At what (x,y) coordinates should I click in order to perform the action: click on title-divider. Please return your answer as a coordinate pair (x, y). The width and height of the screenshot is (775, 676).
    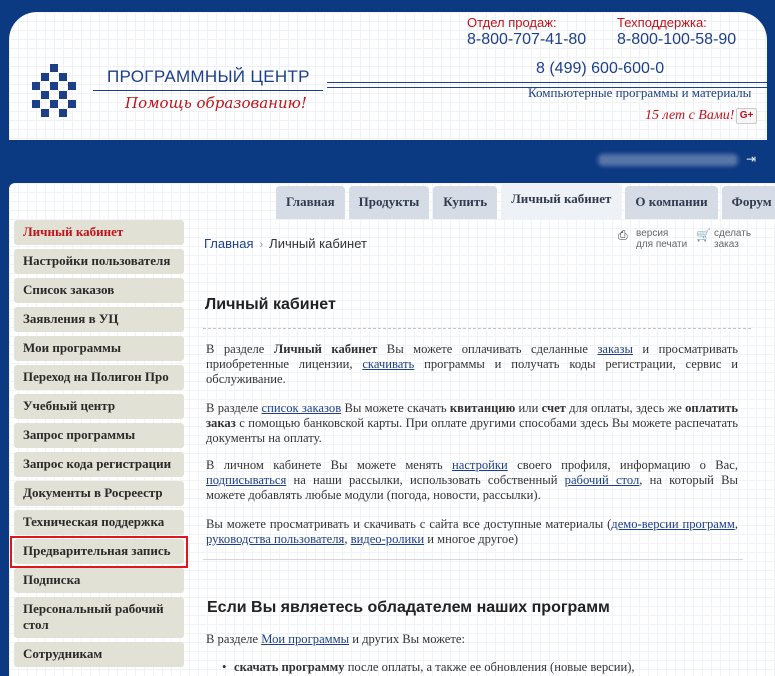
    Looking at the image, I should click on (477, 328).